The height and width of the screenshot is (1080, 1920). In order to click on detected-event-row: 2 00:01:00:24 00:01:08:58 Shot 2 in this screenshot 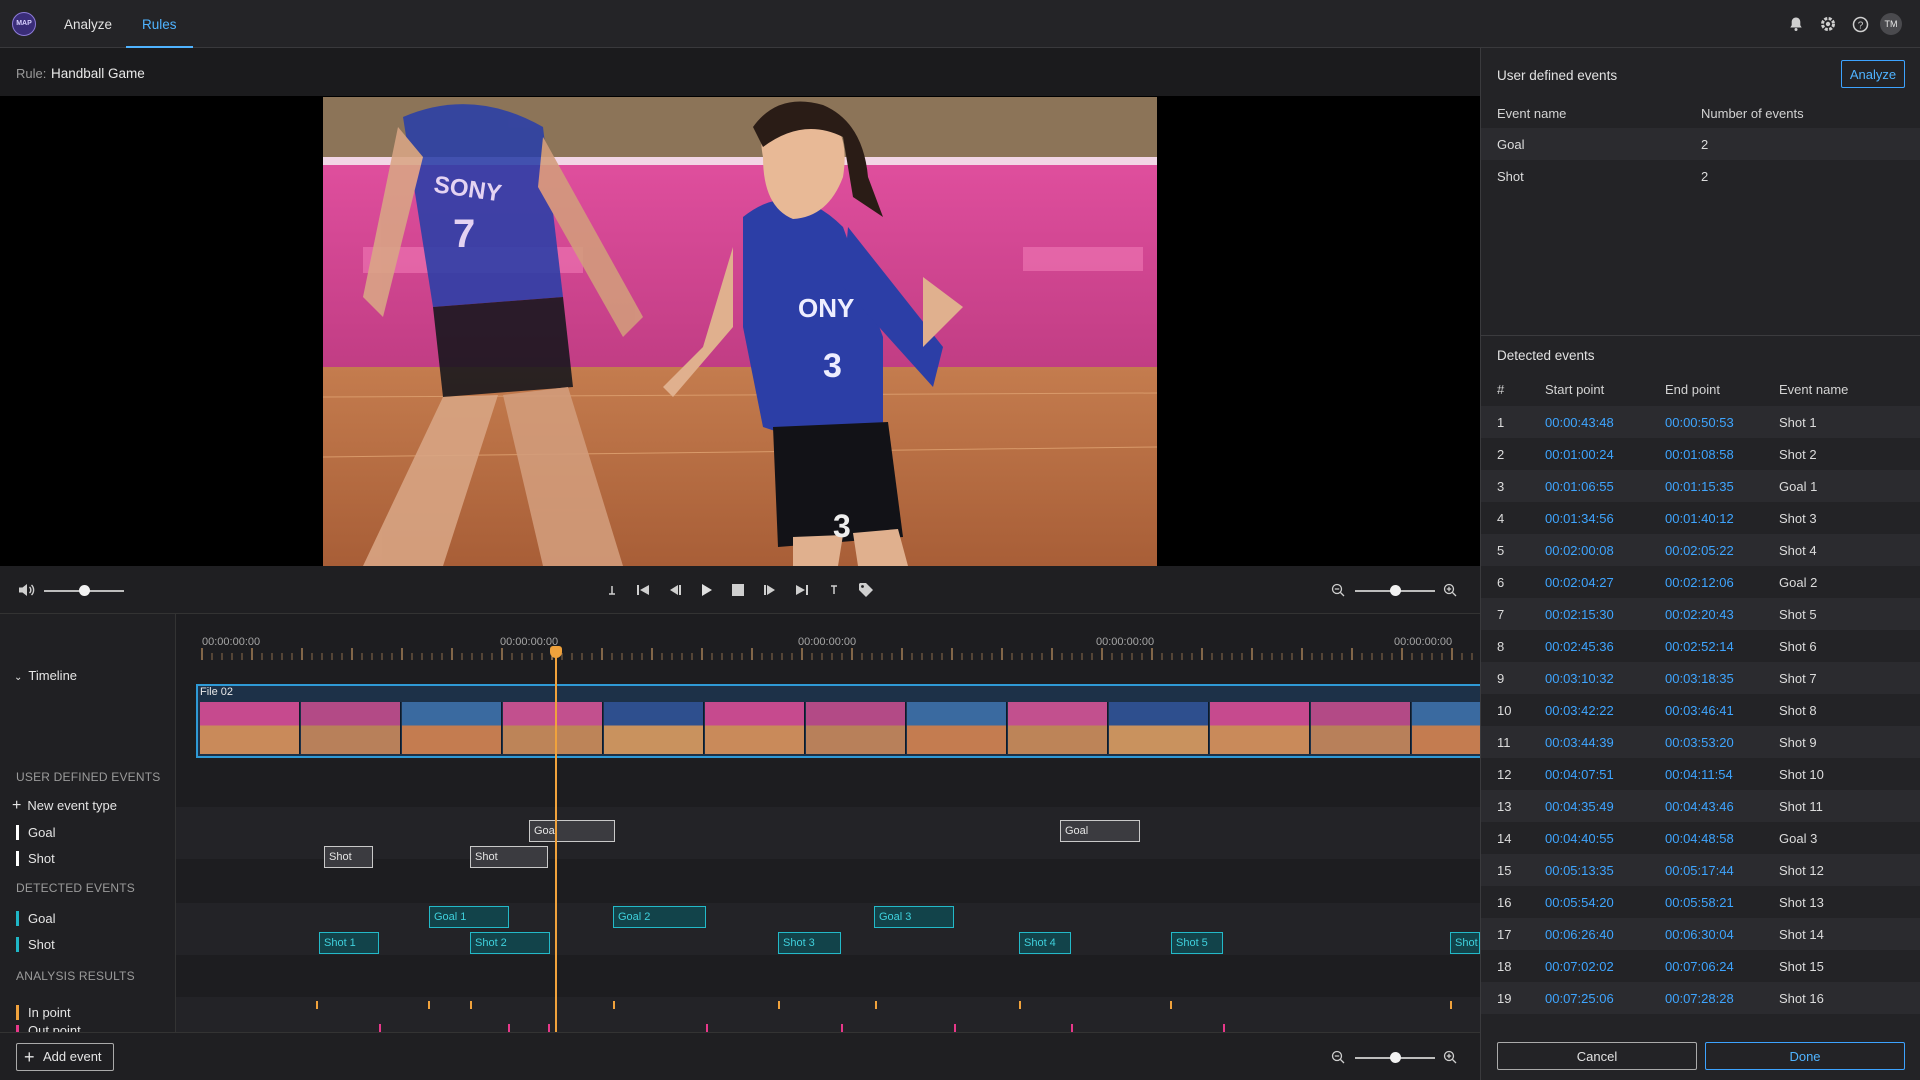, I will do `click(1700, 454)`.